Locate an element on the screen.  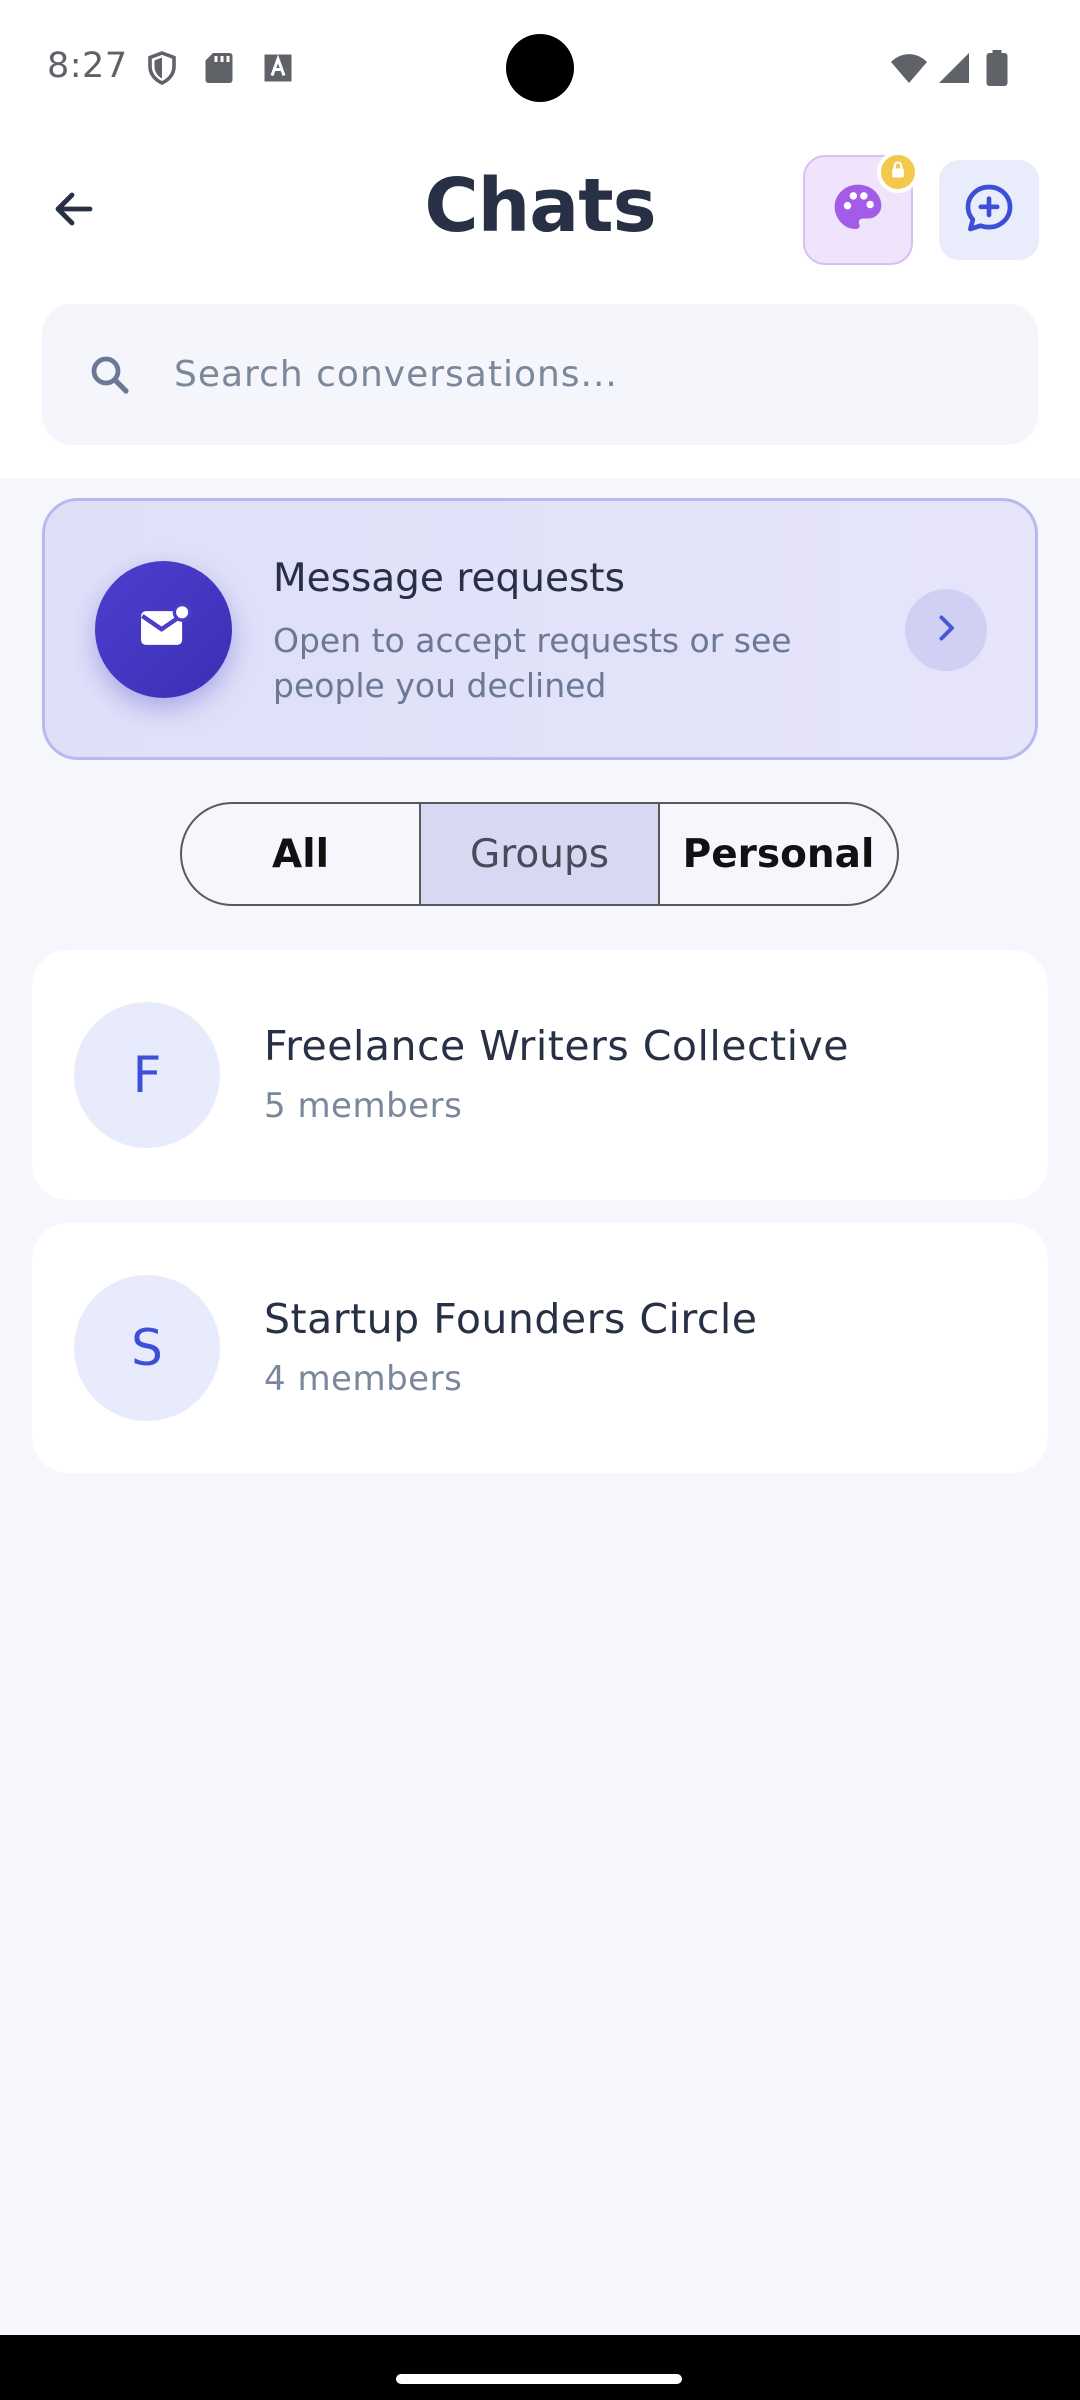
avatar: F is located at coordinates (147, 1075).